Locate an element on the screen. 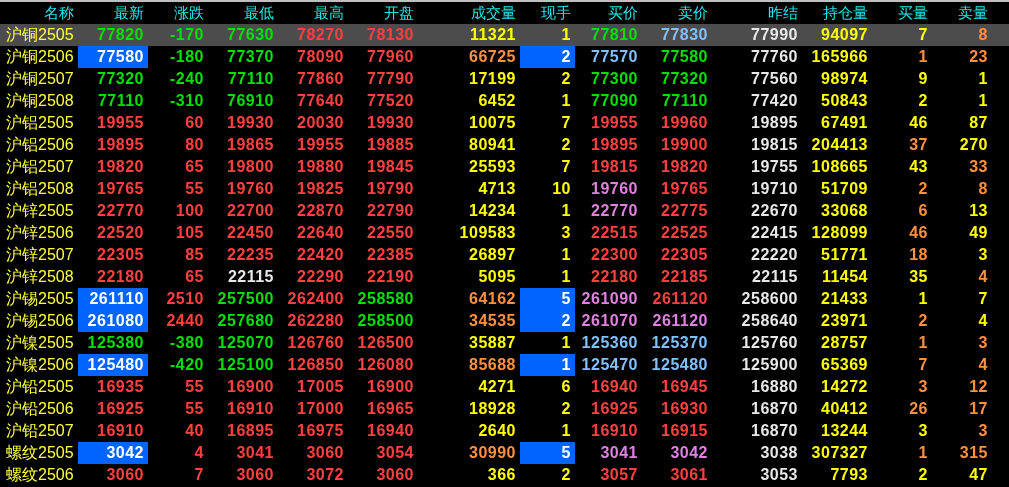 The image size is (1009, 487). table-cell: 3041 is located at coordinates (255, 453).